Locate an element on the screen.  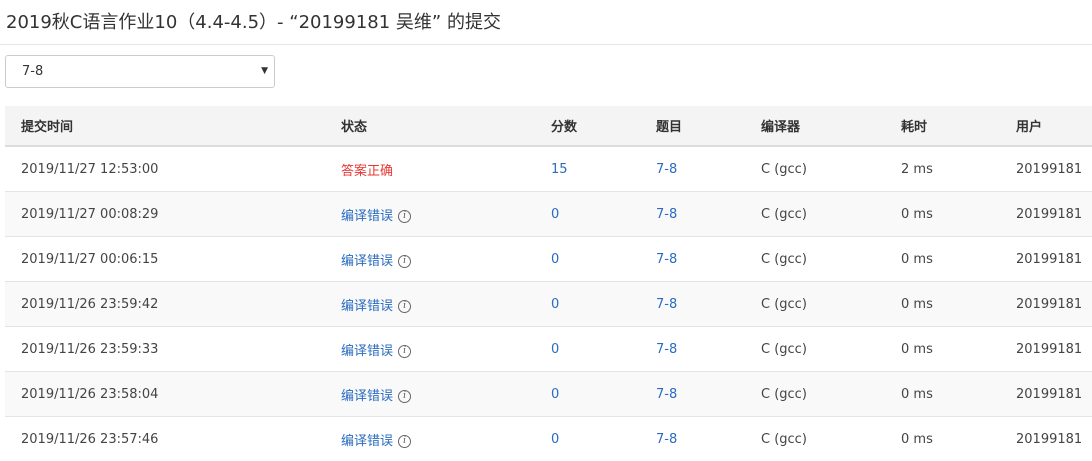
submission-time: 2019/11/26 23:57:46 is located at coordinates (89, 439).